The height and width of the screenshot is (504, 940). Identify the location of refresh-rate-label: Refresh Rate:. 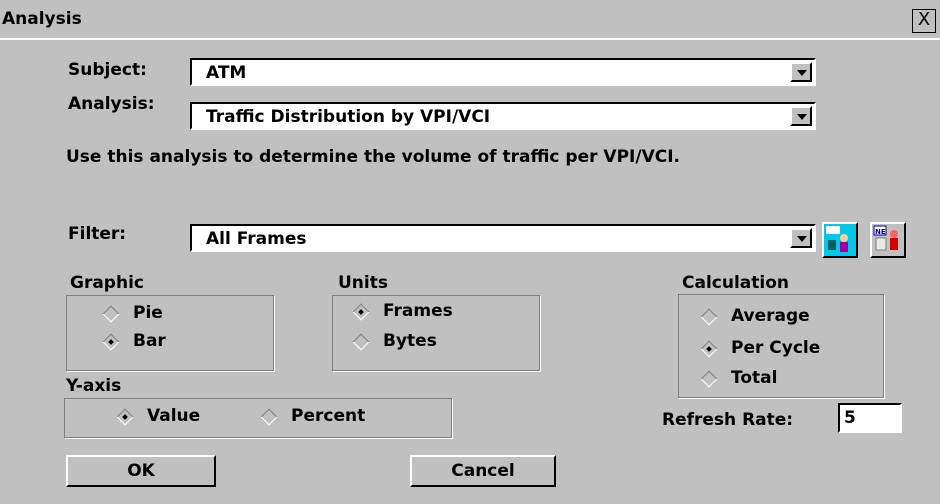
(728, 420).